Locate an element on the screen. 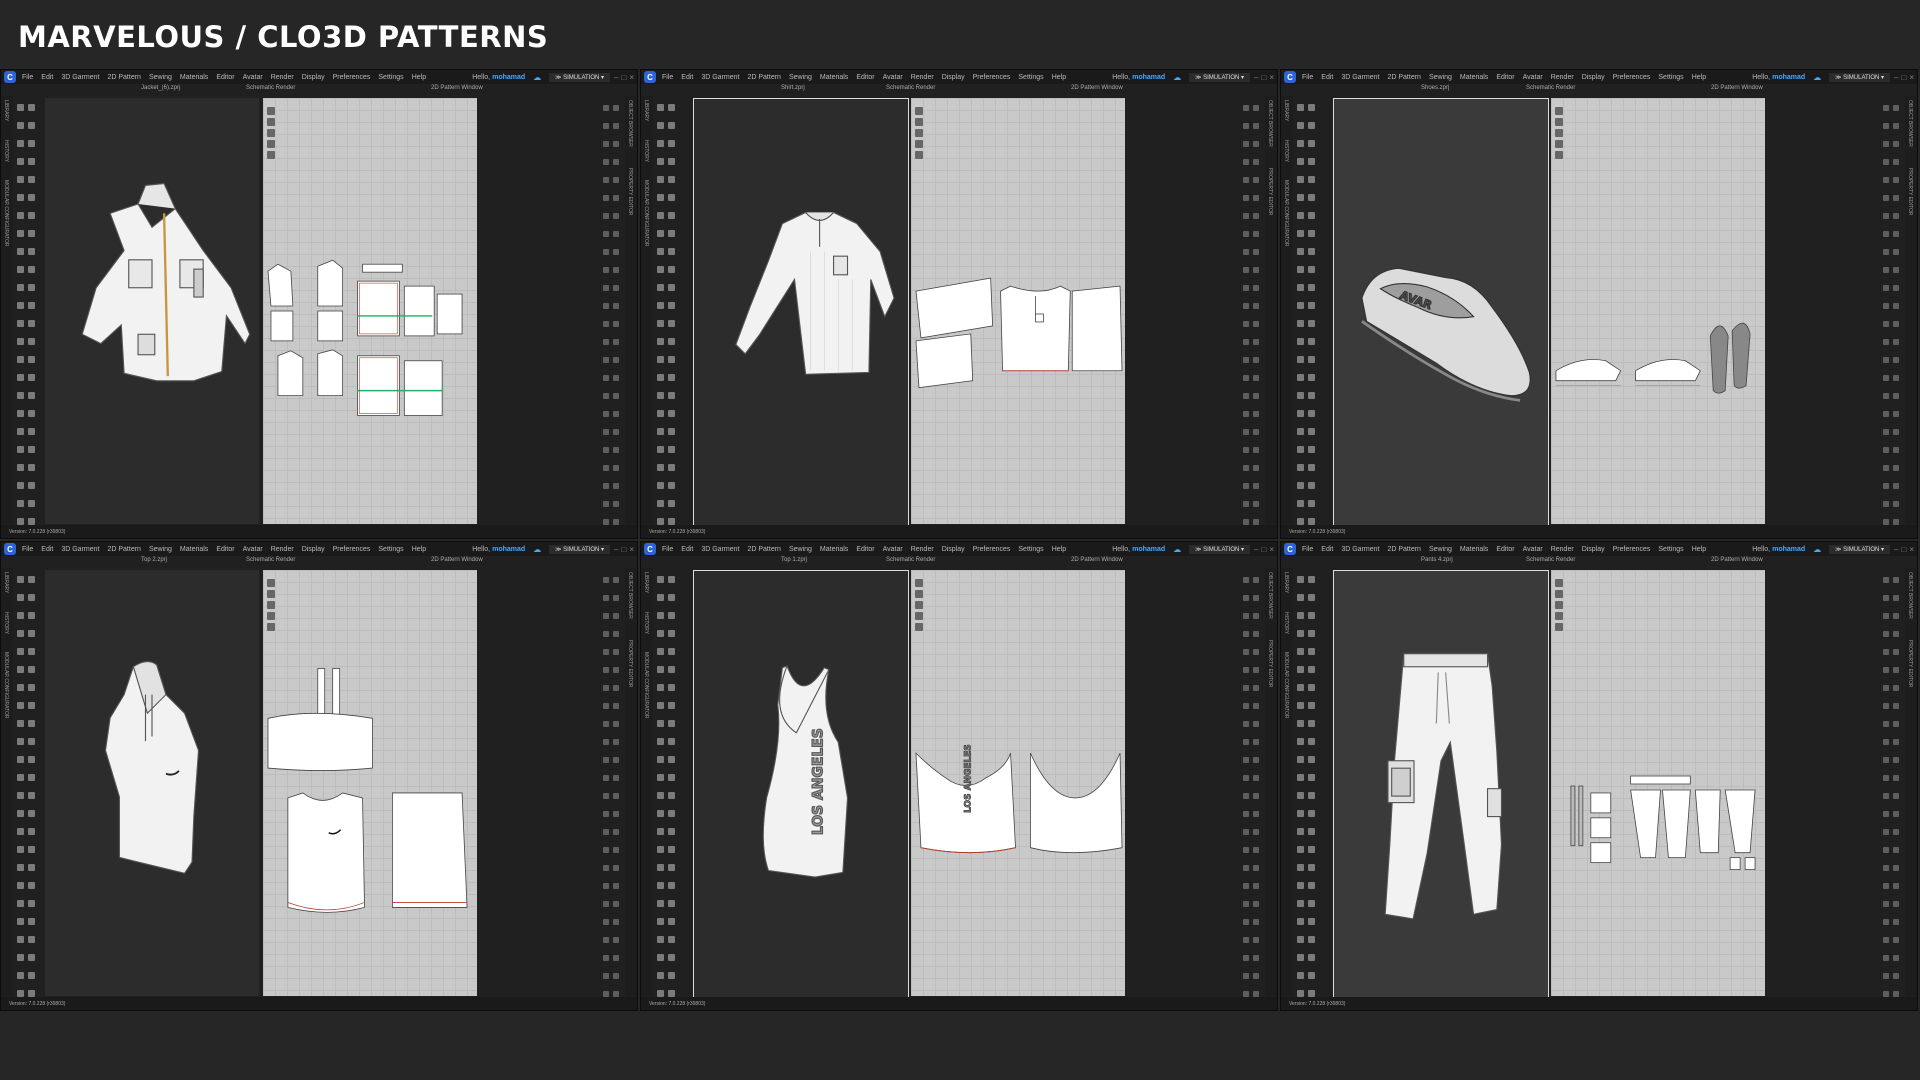 This screenshot has height=1080, width=1920. menu-item-editor: Editor is located at coordinates (865, 77).